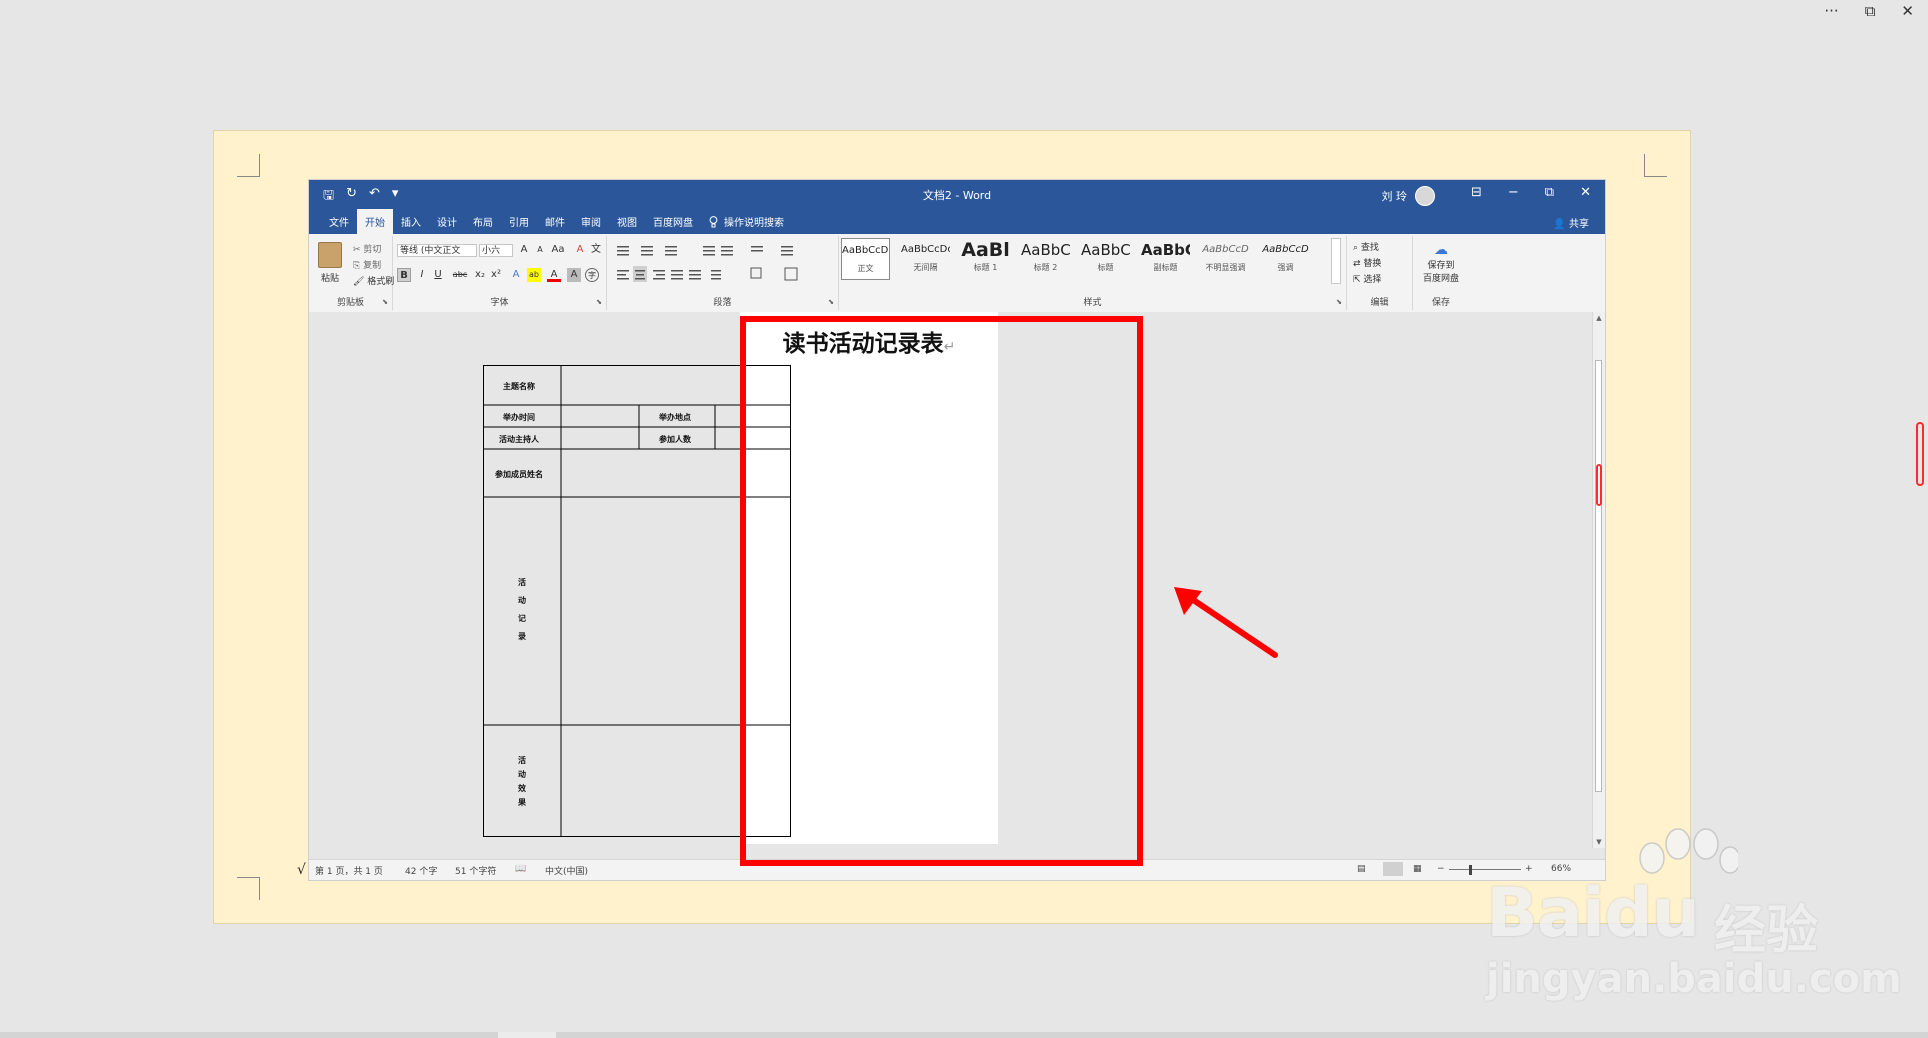 Image resolution: width=1928 pixels, height=1038 pixels. Describe the element at coordinates (754, 223) in the screenshot. I see `tell-me-label: 操作说明搜索` at that location.